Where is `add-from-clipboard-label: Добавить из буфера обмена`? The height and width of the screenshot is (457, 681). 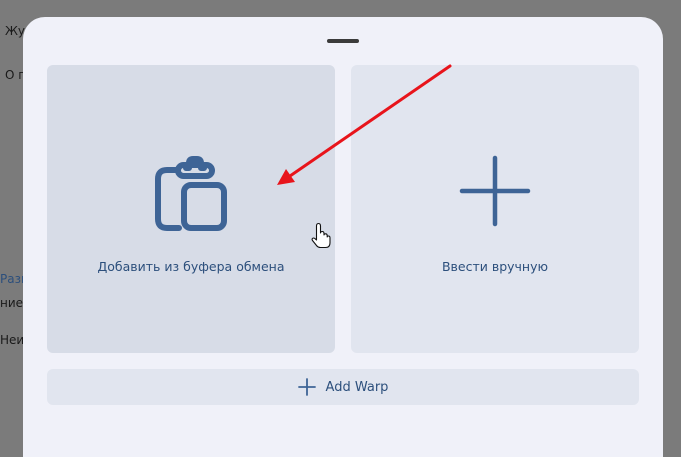
add-from-clipboard-label: Добавить из буфера обмена is located at coordinates (191, 266).